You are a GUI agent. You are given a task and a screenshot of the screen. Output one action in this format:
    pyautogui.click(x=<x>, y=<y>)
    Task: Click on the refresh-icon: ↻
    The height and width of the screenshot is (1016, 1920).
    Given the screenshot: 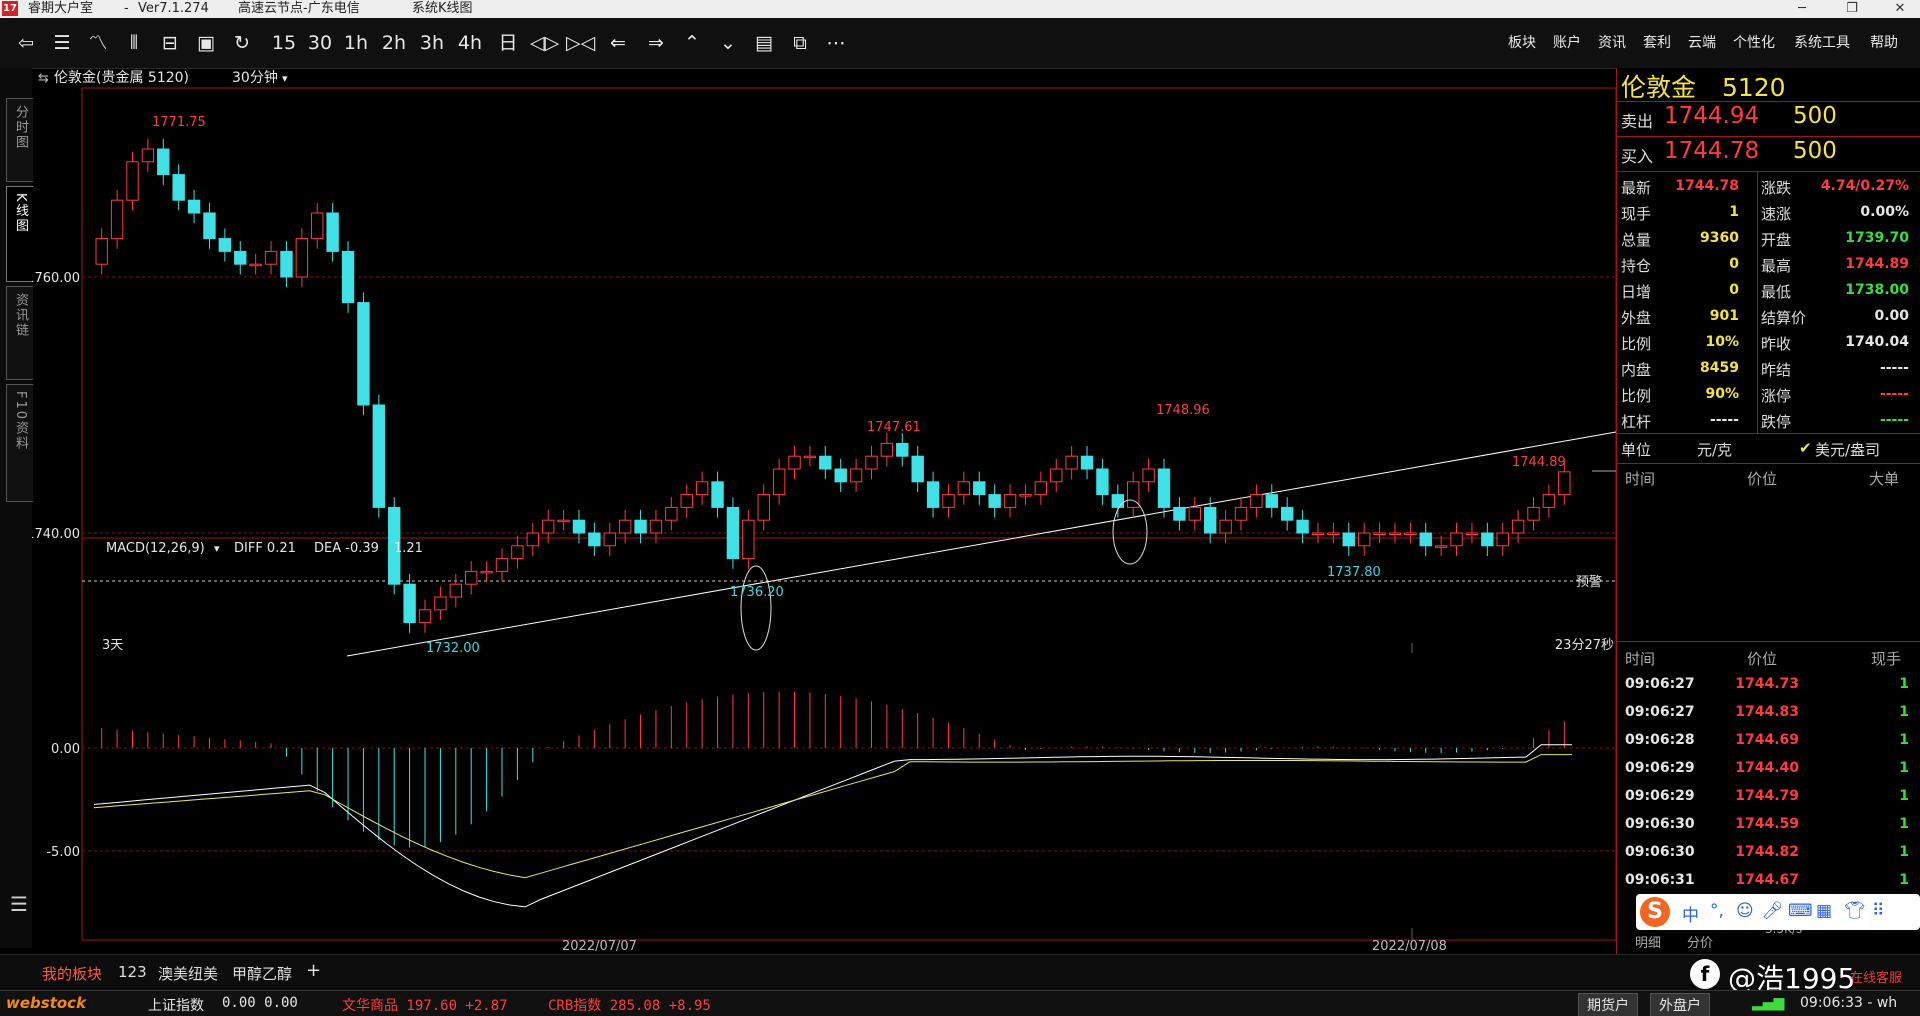 What is the action you would take?
    pyautogui.click(x=242, y=43)
    